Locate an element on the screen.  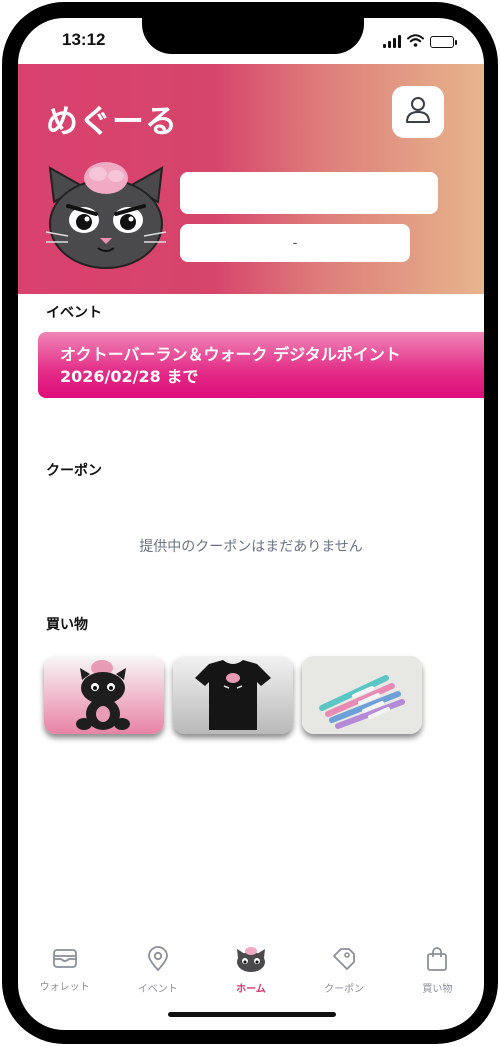
shopping-bag-icon is located at coordinates (437, 961).